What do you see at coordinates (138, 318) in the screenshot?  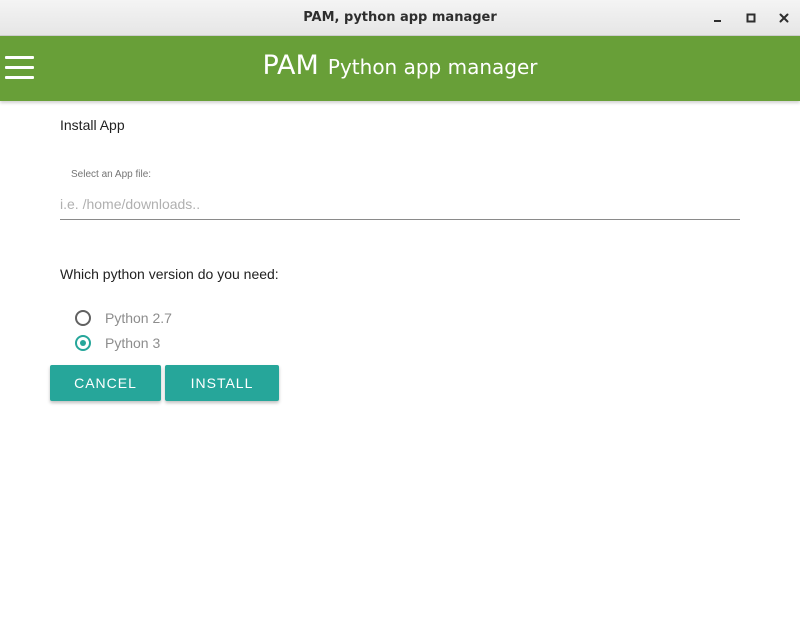 I see `radio-label-python-2-7: Python 2.7` at bounding box center [138, 318].